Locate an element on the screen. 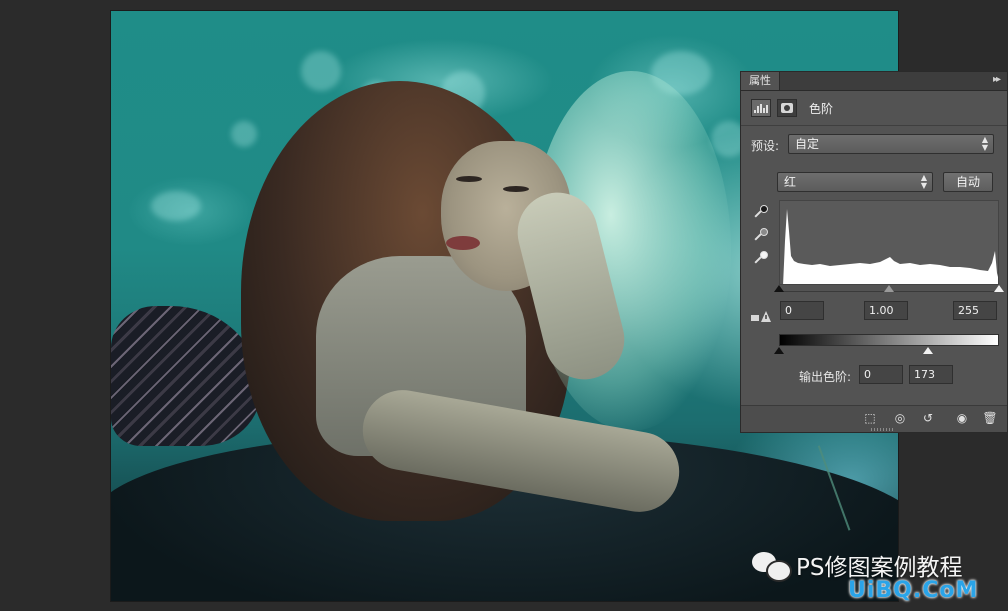 The image size is (1008, 611). divider is located at coordinates (874, 125).